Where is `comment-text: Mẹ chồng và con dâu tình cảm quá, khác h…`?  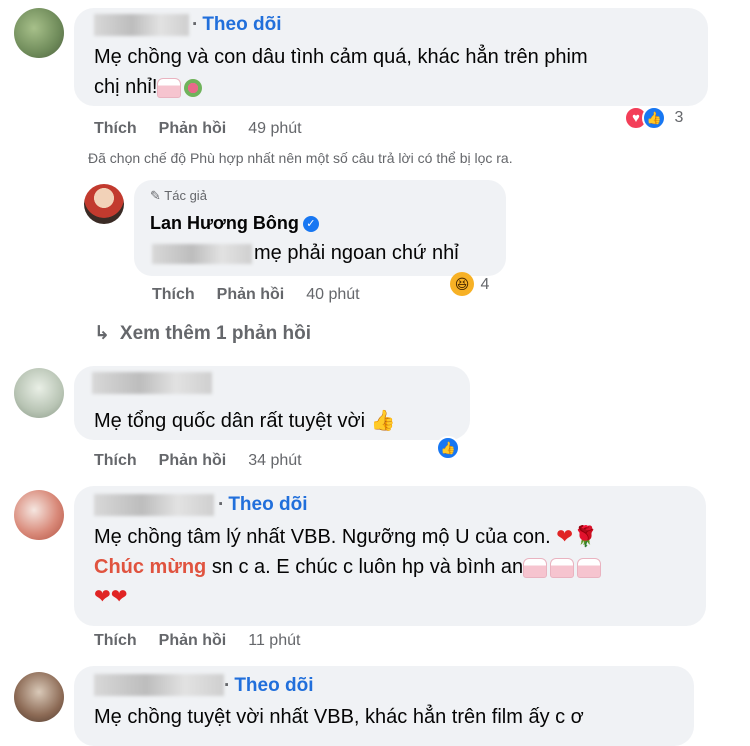 comment-text: Mẹ chồng và con dâu tình cảm quá, khác h… is located at coordinates (399, 72).